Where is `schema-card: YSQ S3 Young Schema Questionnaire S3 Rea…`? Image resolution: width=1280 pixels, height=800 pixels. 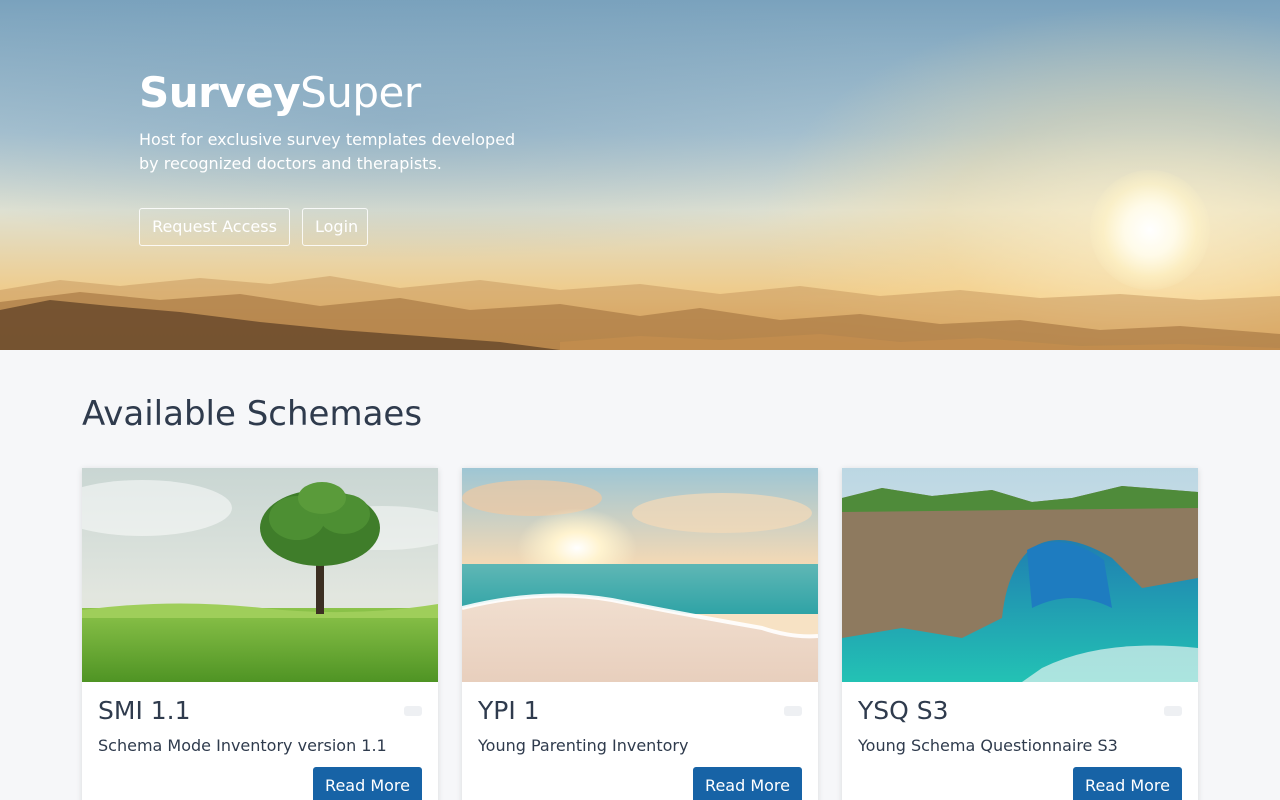 schema-card: YSQ S3 Young Schema Questionnaire S3 Rea… is located at coordinates (1020, 634).